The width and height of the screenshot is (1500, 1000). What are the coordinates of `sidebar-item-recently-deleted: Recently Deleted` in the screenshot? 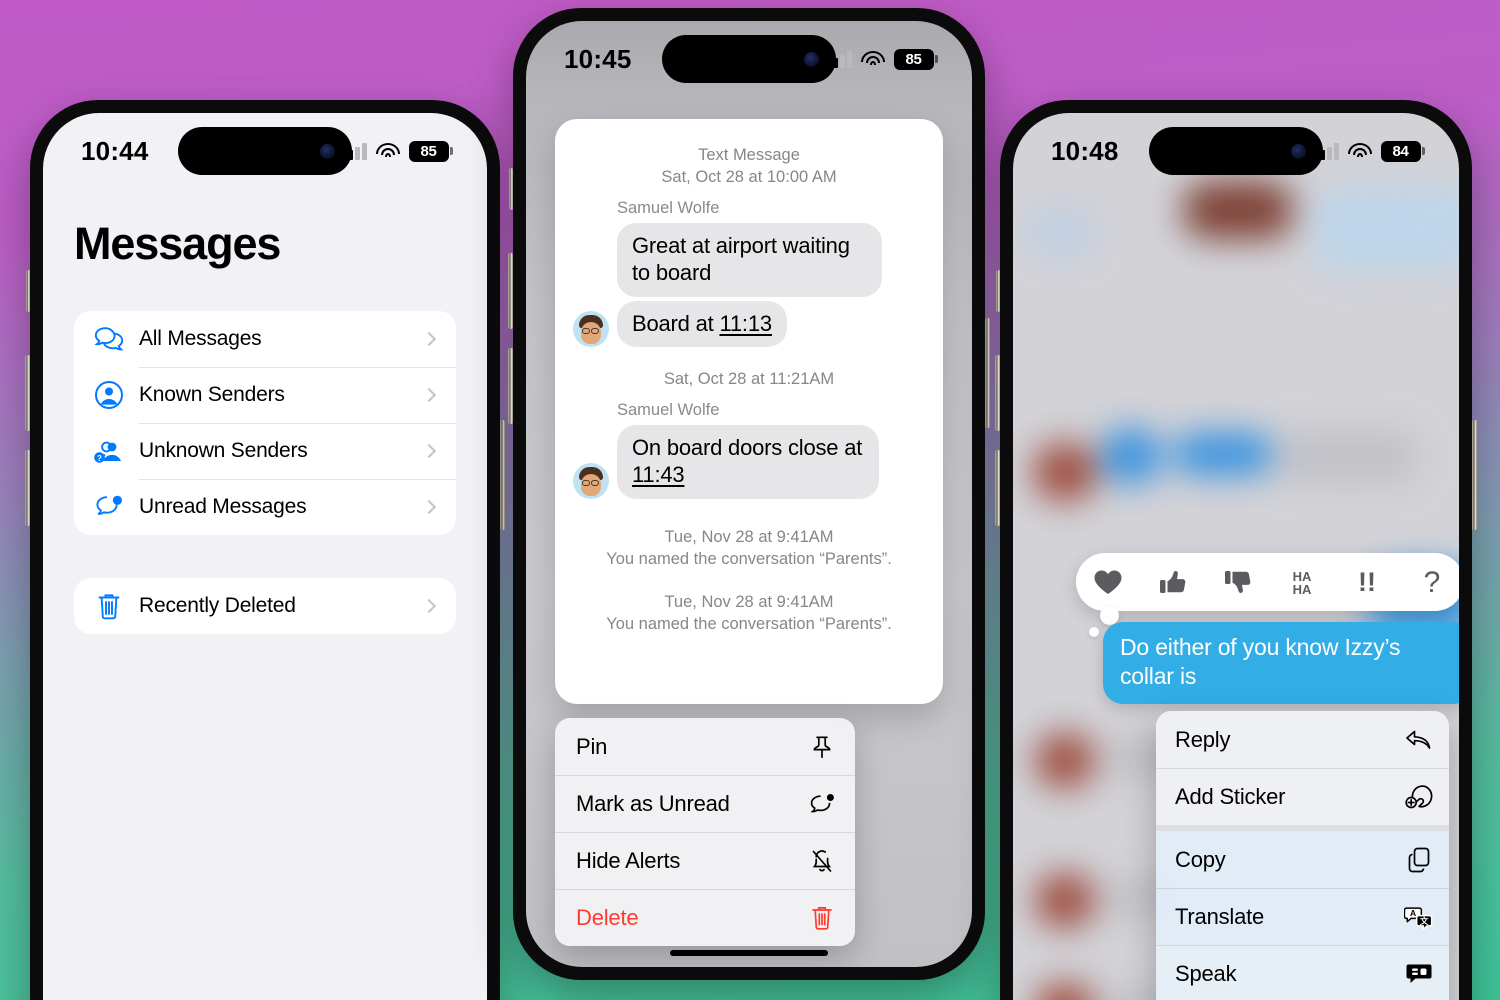 It's located at (265, 606).